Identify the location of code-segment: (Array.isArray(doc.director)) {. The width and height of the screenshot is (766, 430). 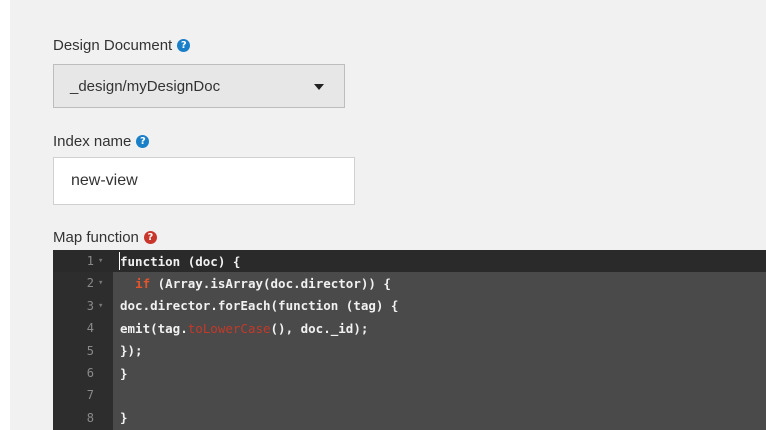
(270, 283).